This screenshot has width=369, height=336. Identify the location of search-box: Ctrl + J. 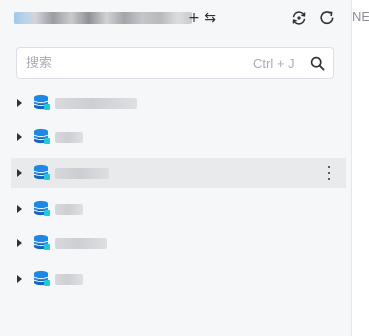
(175, 63).